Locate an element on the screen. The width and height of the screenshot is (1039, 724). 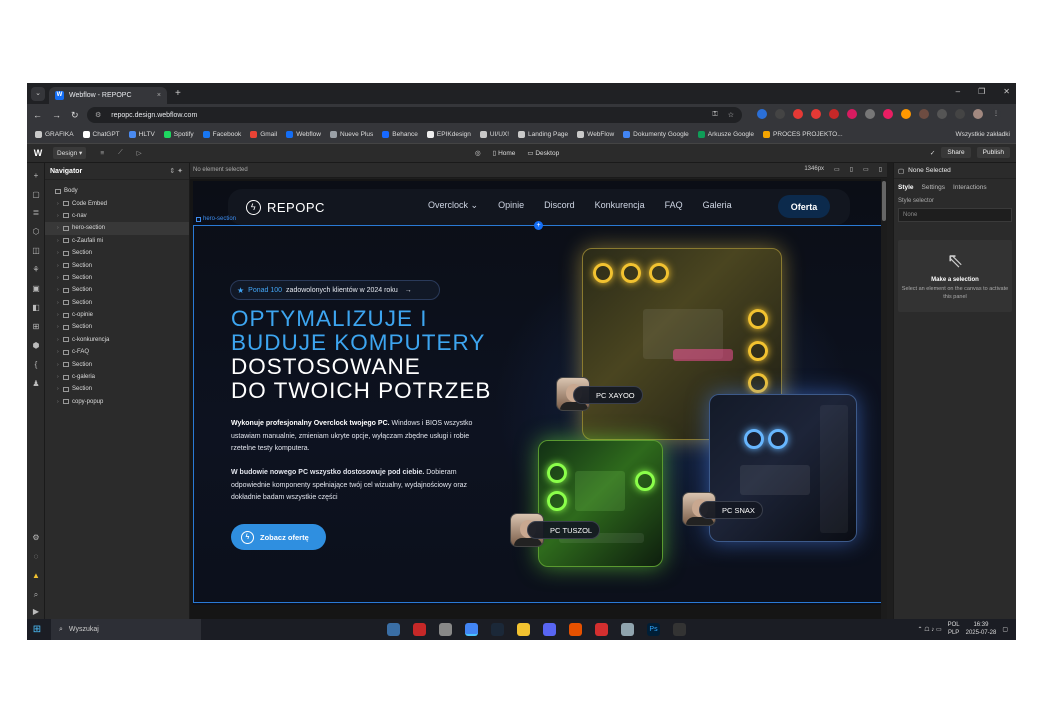
webflow-logo: W is located at coordinates (38, 153).